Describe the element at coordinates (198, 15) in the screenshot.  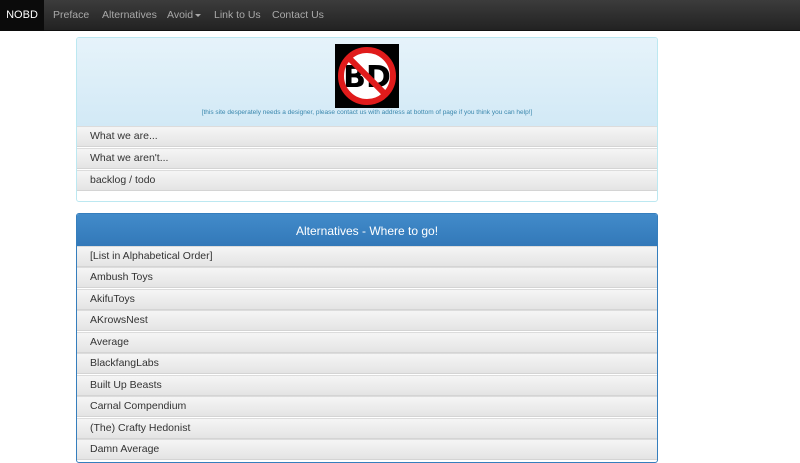
I see `caret-down-icon` at that location.